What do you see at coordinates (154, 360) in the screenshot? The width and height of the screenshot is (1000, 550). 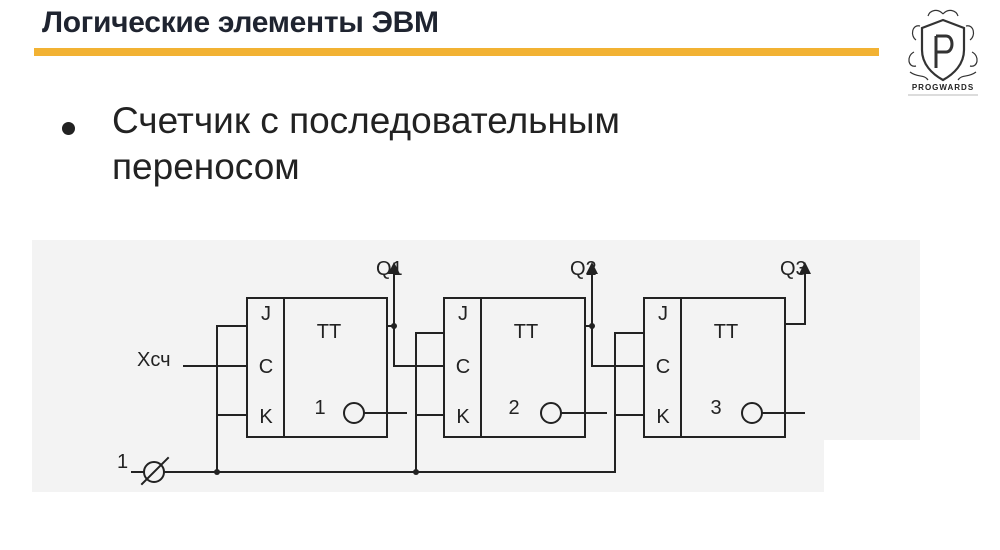 I see `counter-input-label: Xсч` at bounding box center [154, 360].